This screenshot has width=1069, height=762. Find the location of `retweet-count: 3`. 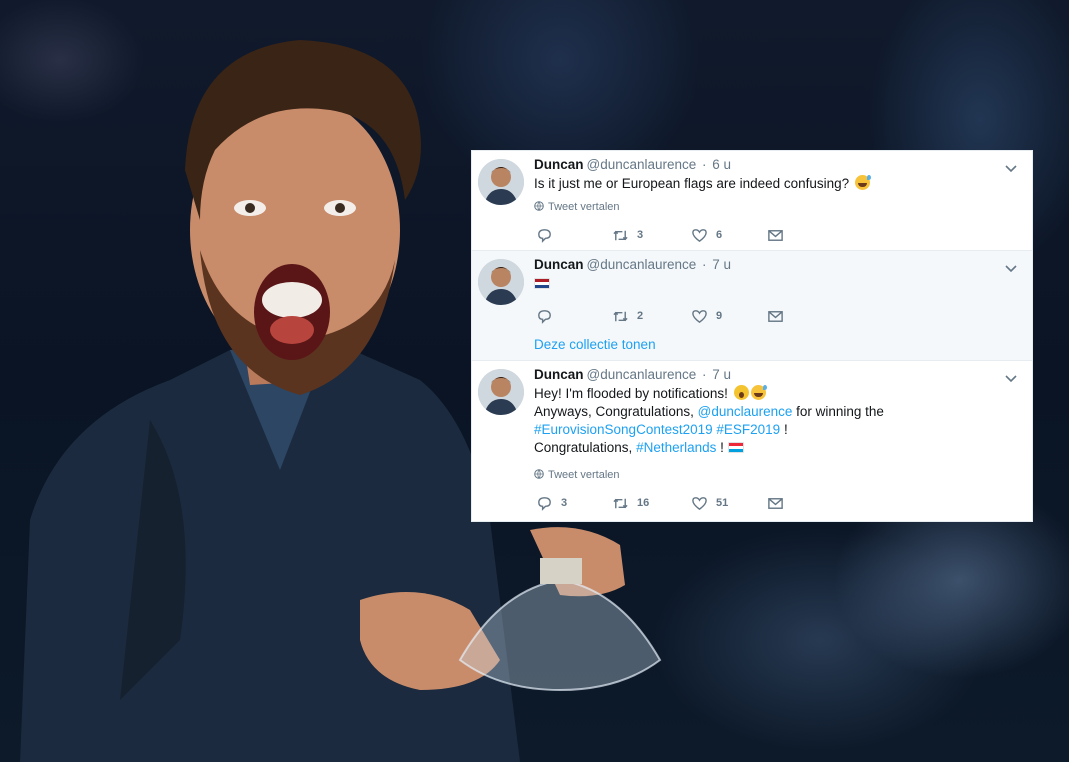

retweet-count: 3 is located at coordinates (640, 235).